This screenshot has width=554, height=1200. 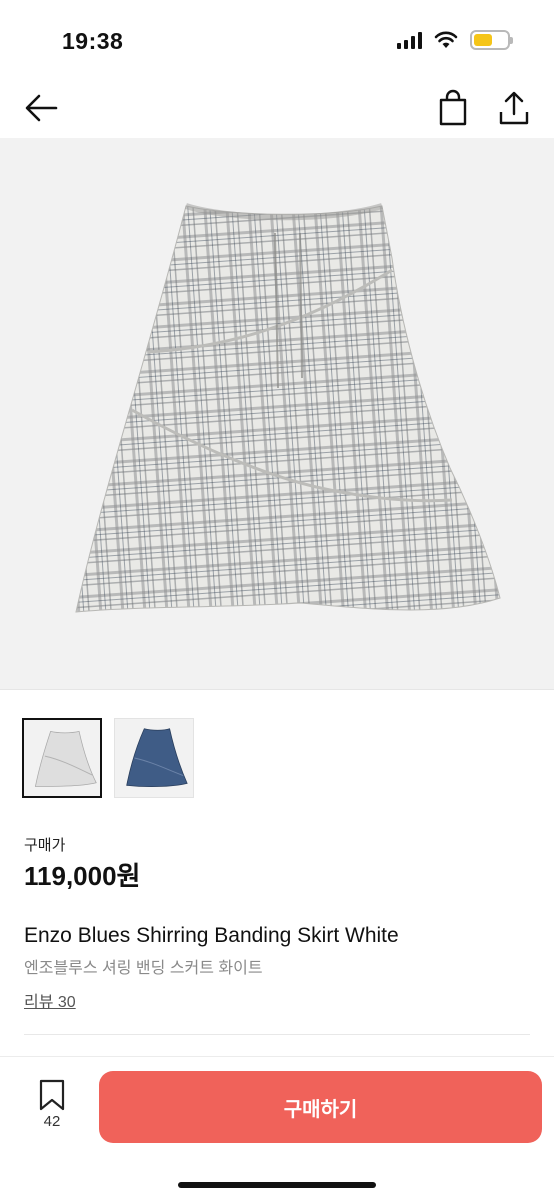 What do you see at coordinates (446, 39) in the screenshot?
I see `wifi-icon` at bounding box center [446, 39].